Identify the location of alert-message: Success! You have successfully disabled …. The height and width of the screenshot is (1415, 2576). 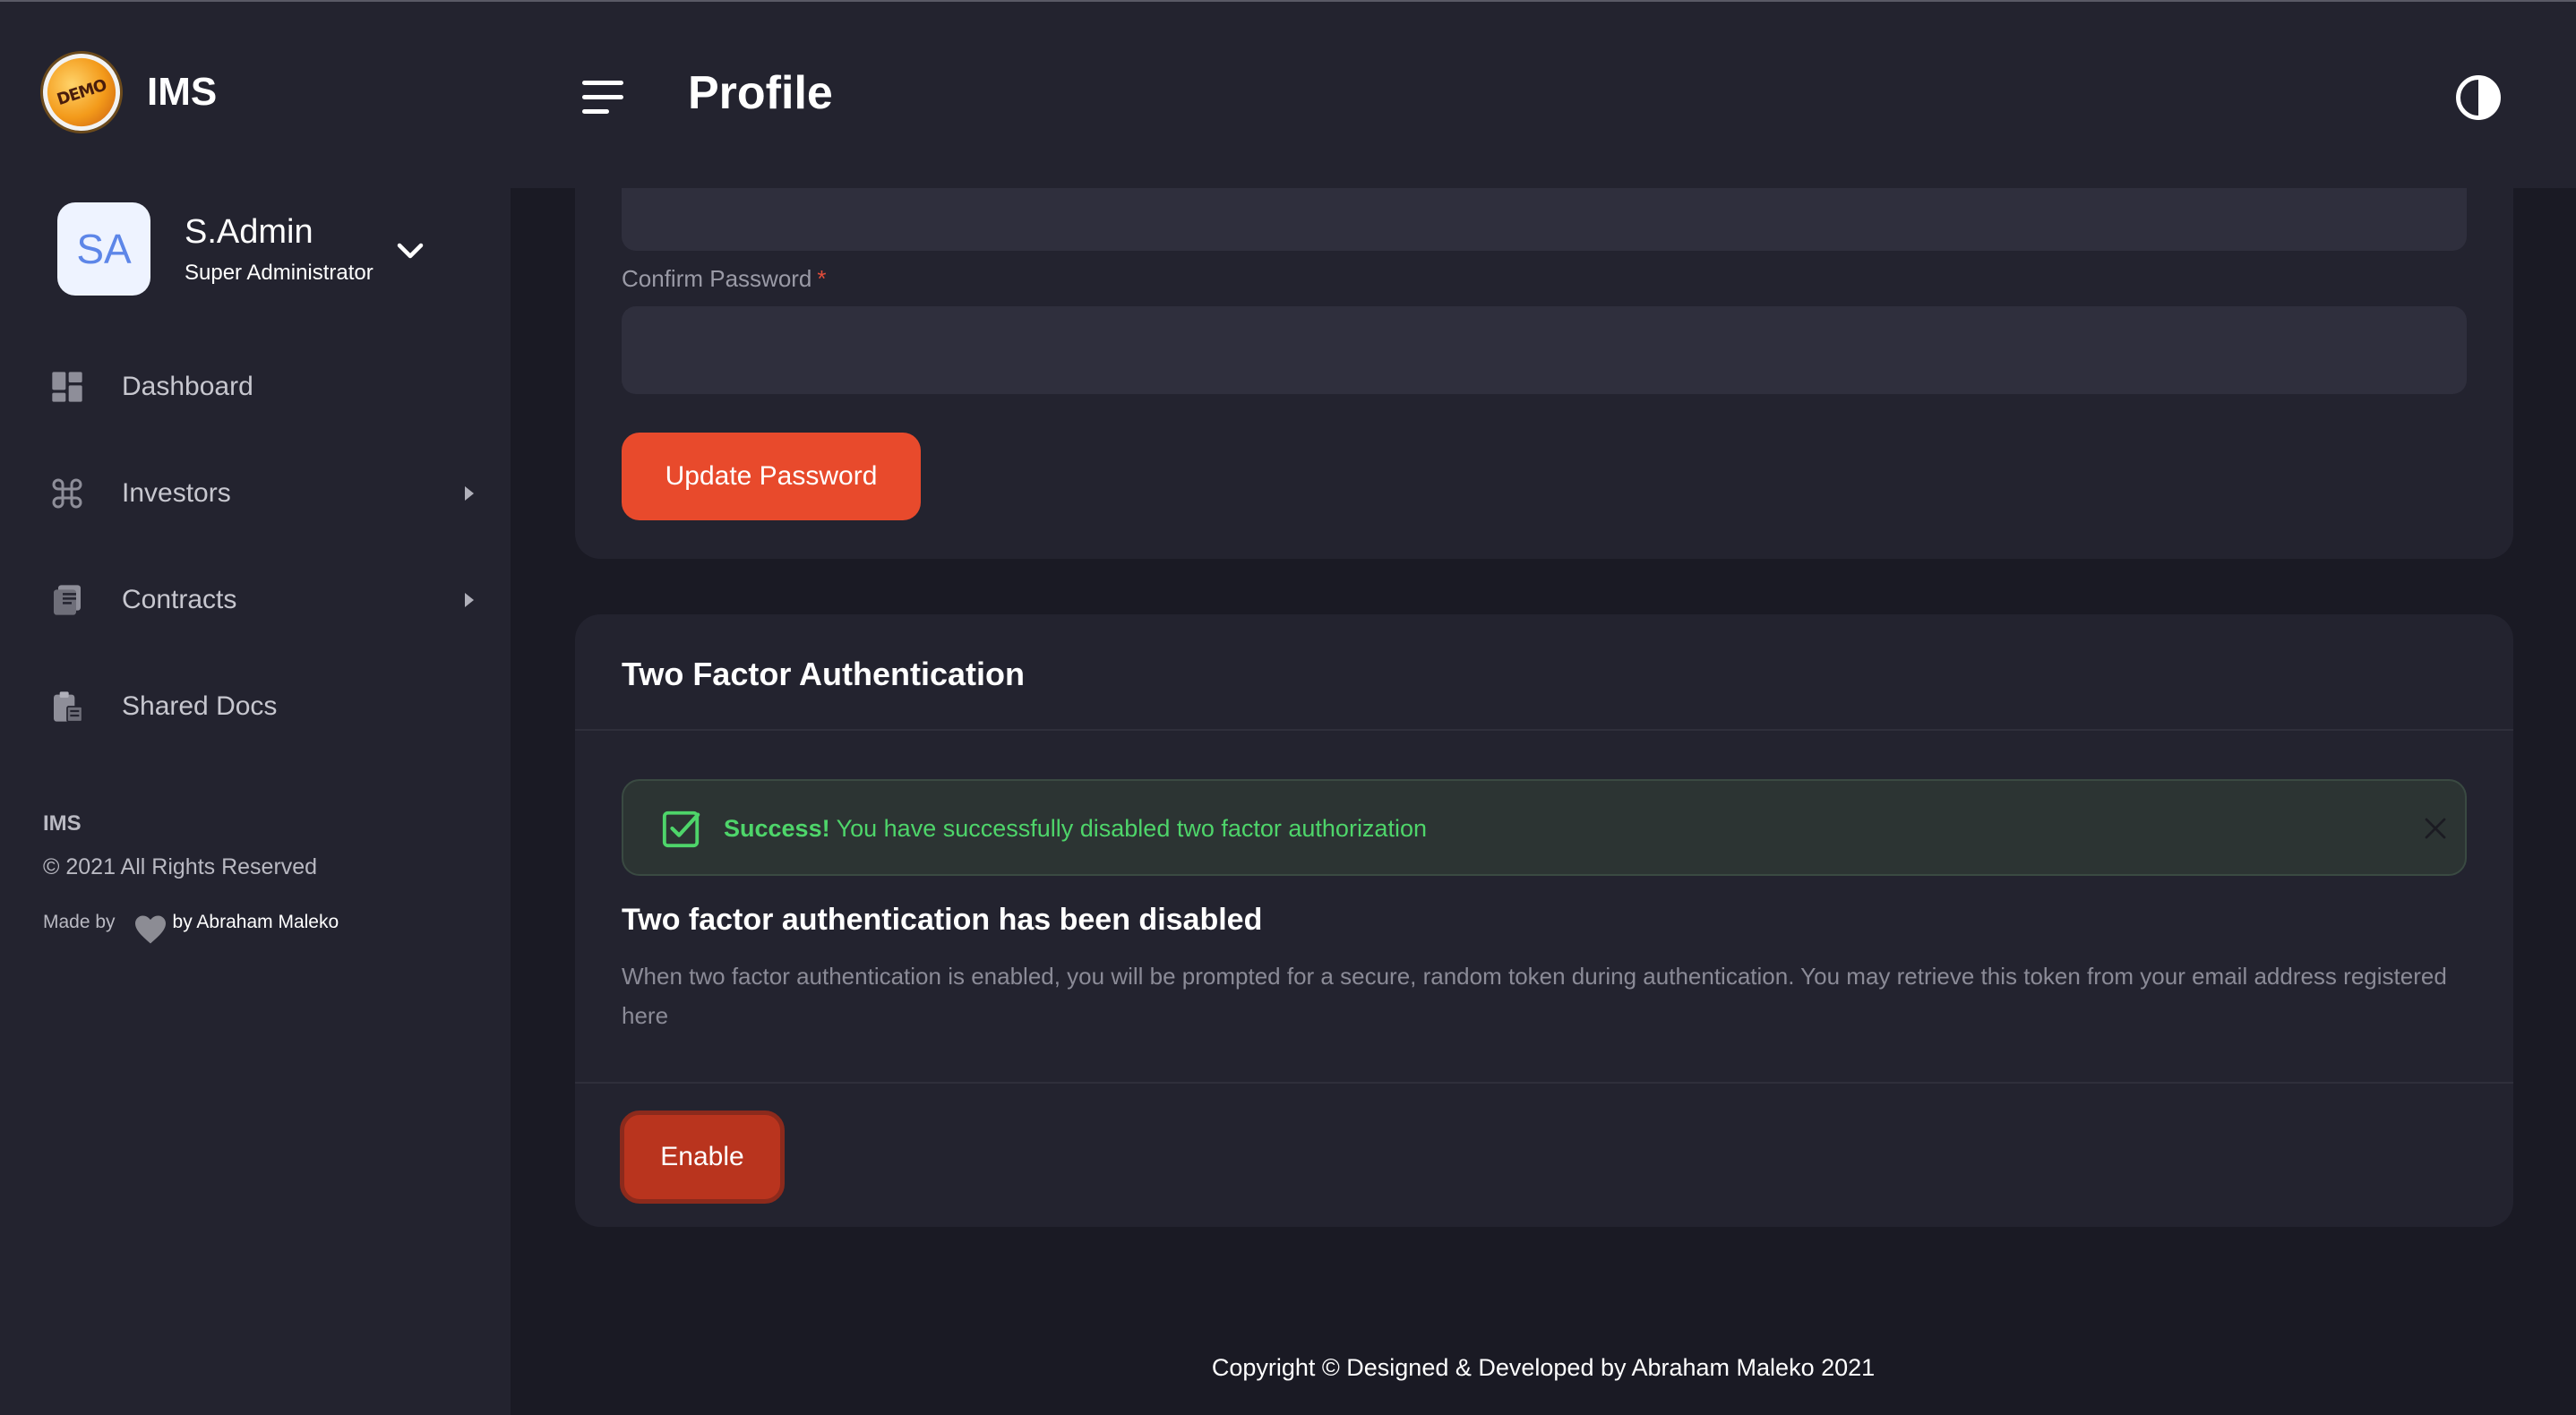
(1075, 829).